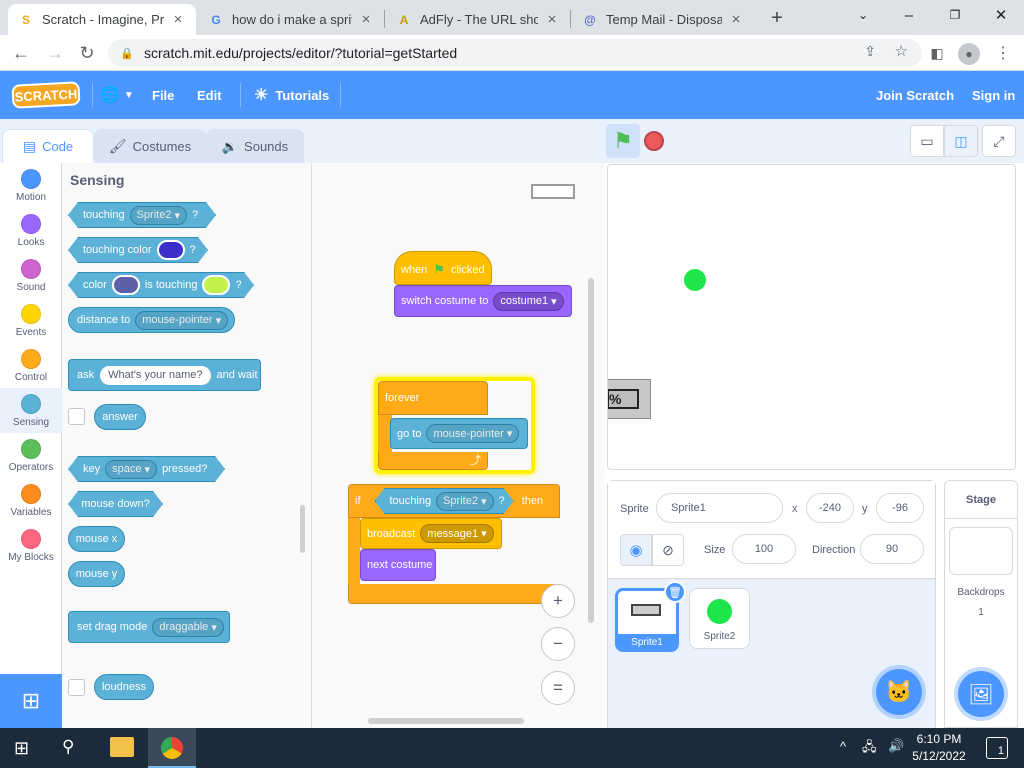  I want to click on delete-sprite-trash-icon: 🗑, so click(675, 592).